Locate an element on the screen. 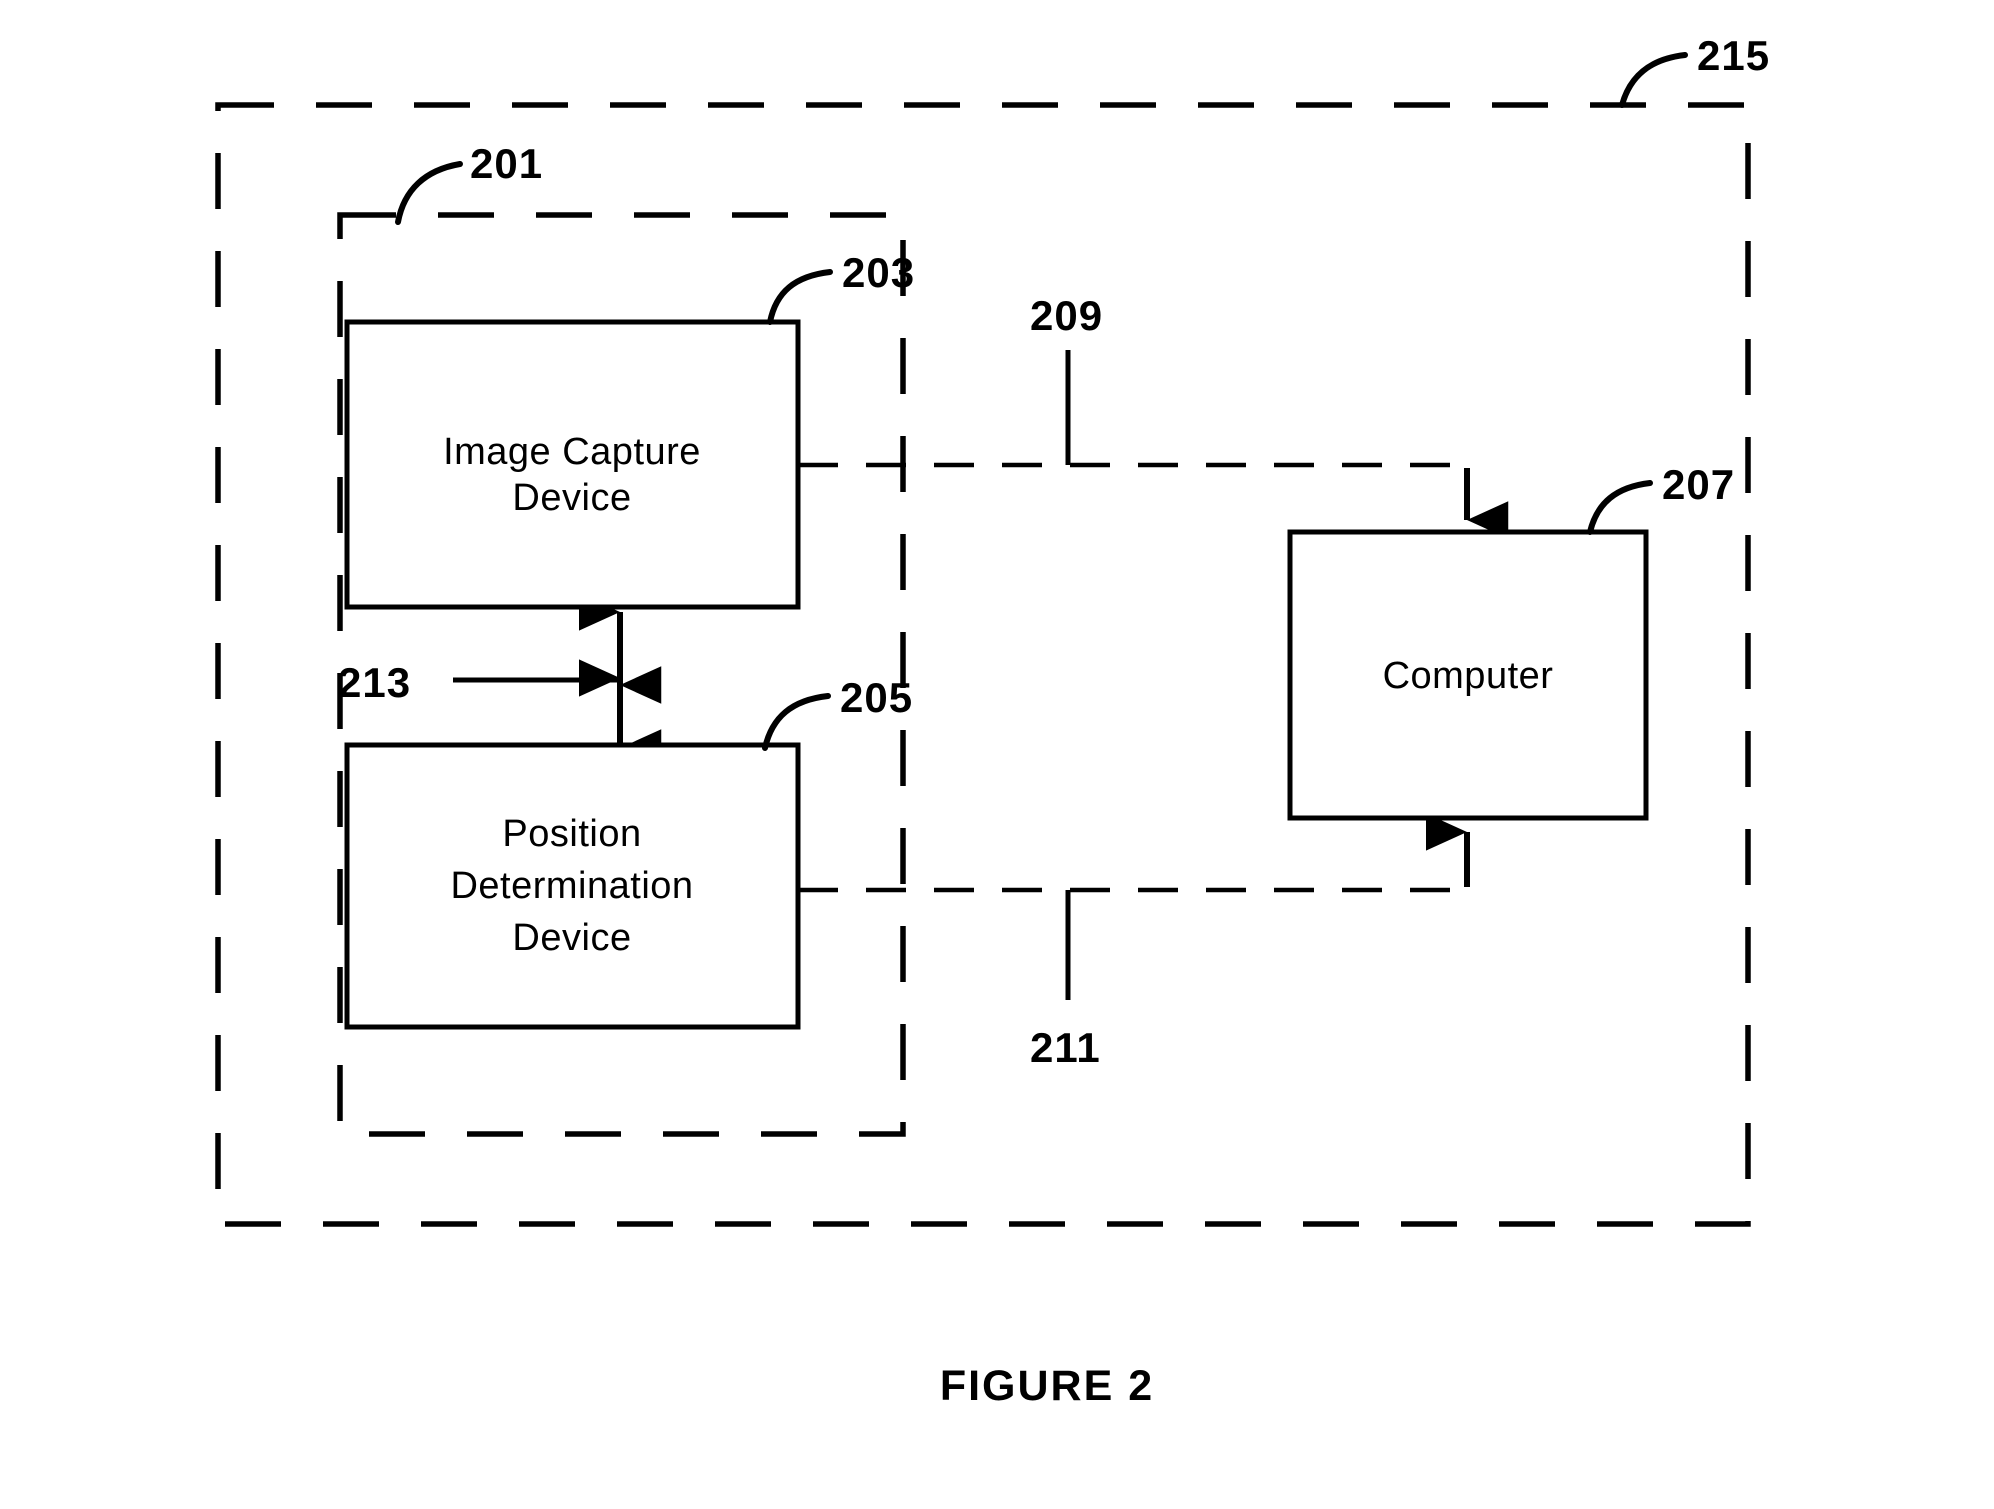 Image resolution: width=1994 pixels, height=1509 pixels. ref-numeral-213: 213 is located at coordinates (374, 682).